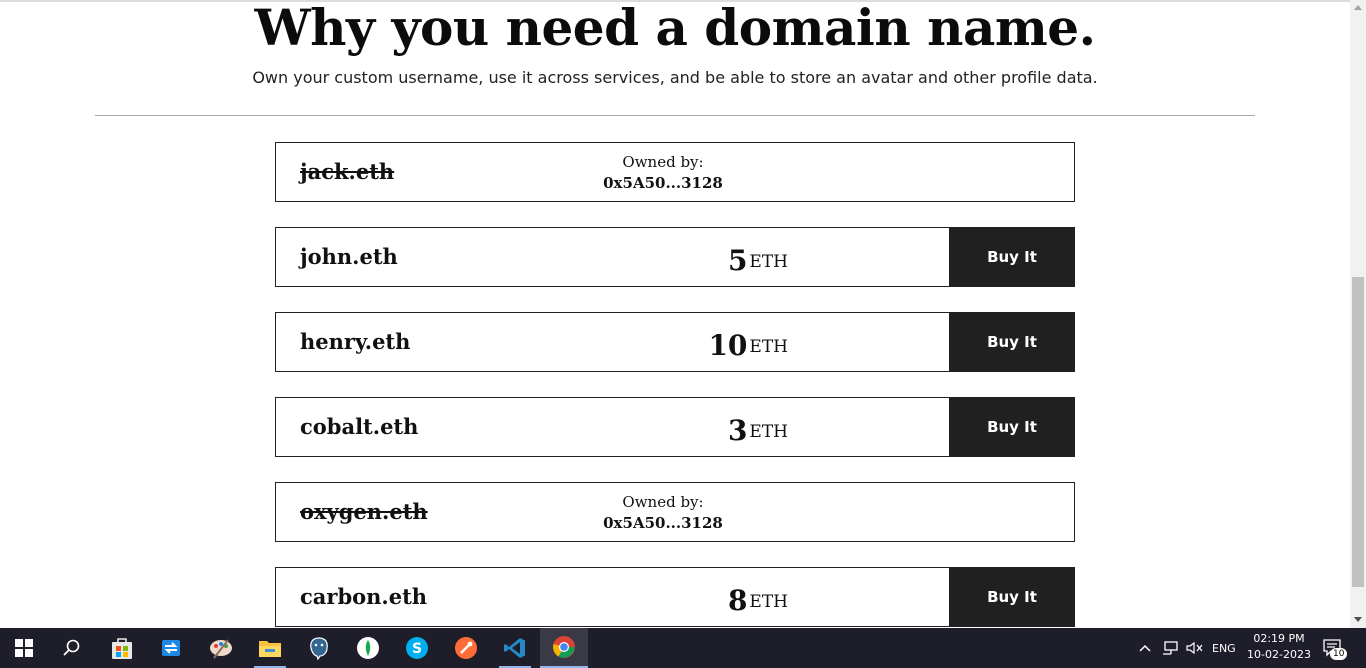  I want to click on price-amount: 8, so click(737, 600).